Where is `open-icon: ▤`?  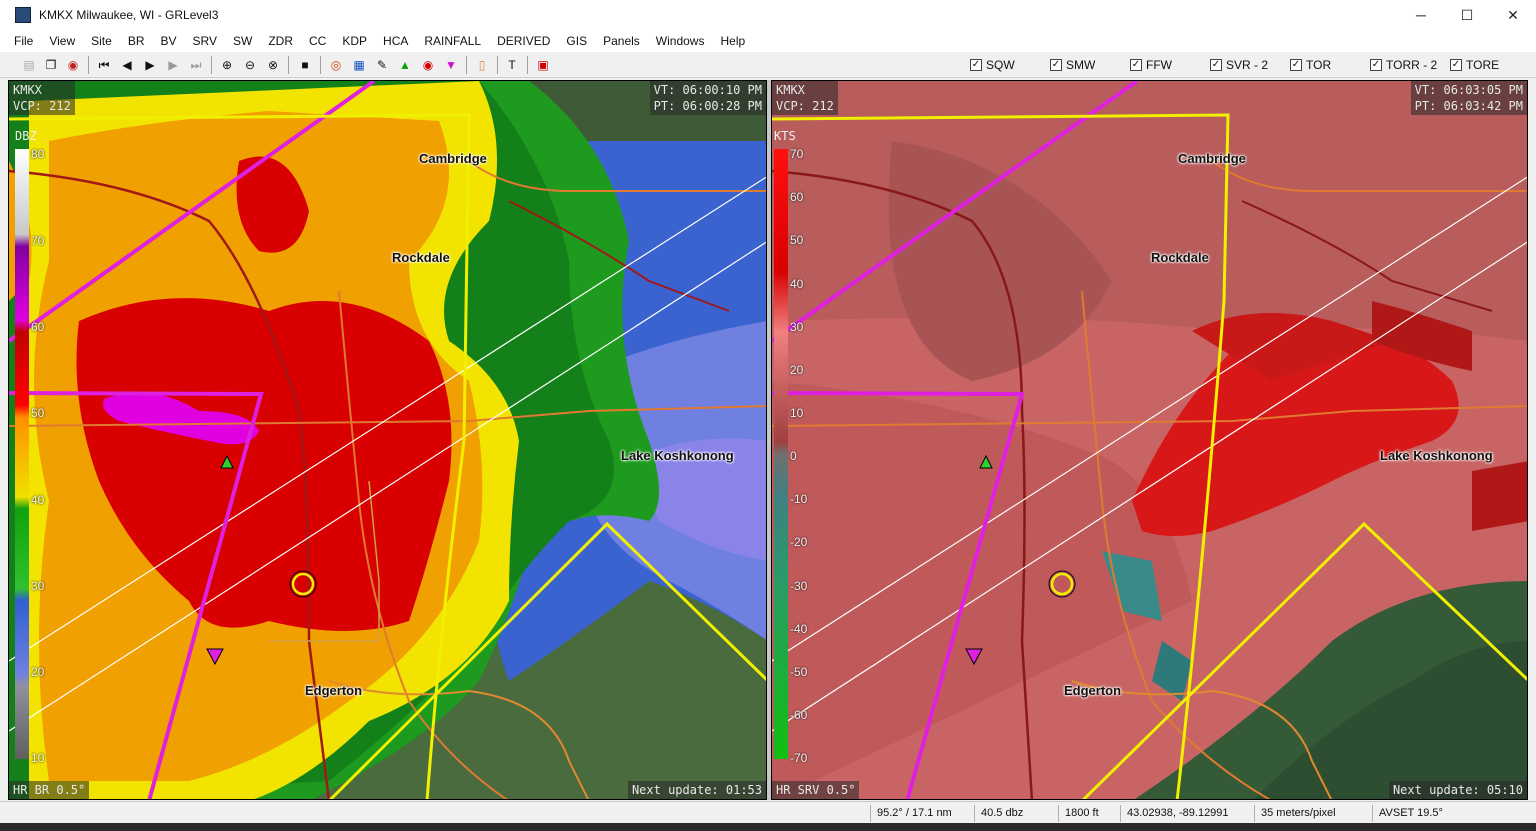
open-icon: ▤ is located at coordinates (29, 65).